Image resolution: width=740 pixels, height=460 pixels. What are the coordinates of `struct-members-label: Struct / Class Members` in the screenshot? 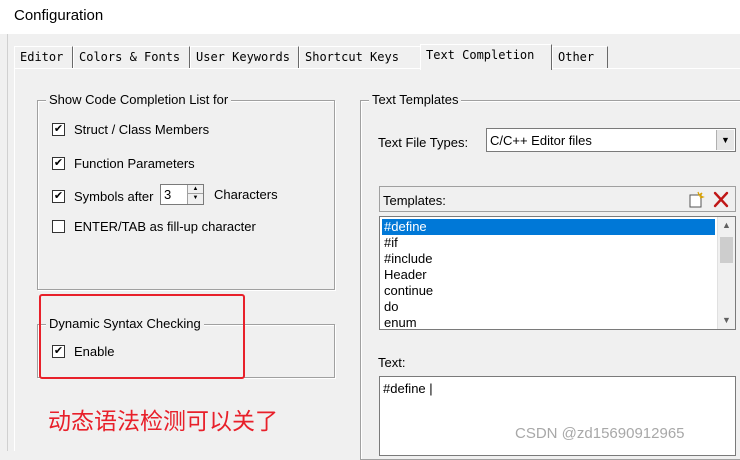 It's located at (142, 129).